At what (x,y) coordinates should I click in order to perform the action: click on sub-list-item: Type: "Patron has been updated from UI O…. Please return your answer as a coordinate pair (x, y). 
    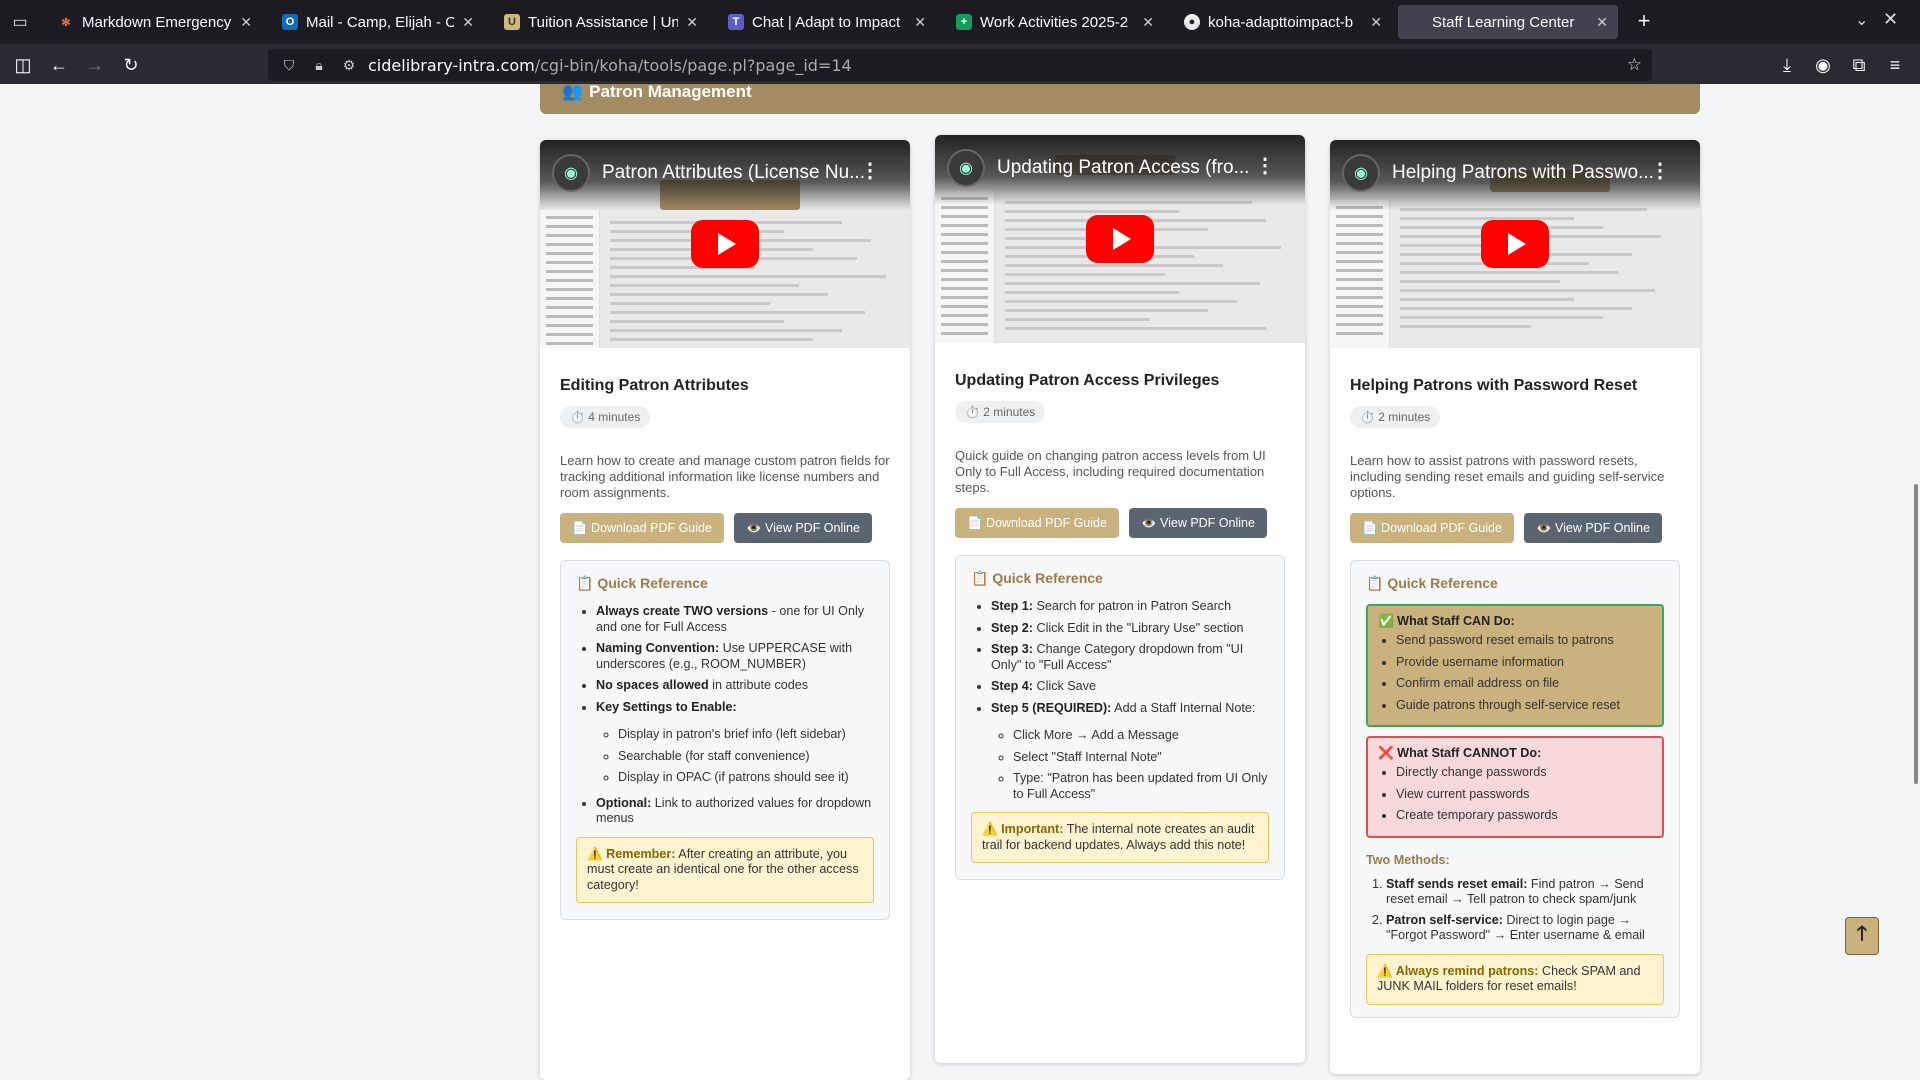
    Looking at the image, I should click on (1141, 786).